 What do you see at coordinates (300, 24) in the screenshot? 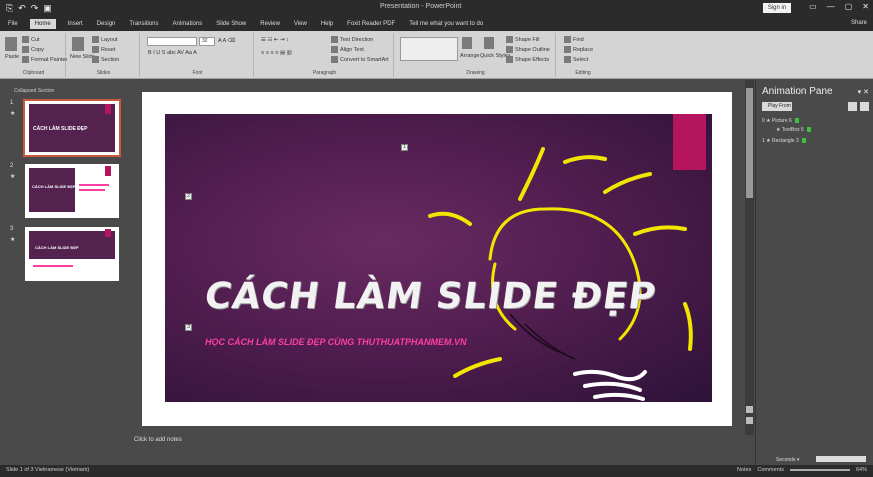
I see `tab-view: View` at bounding box center [300, 24].